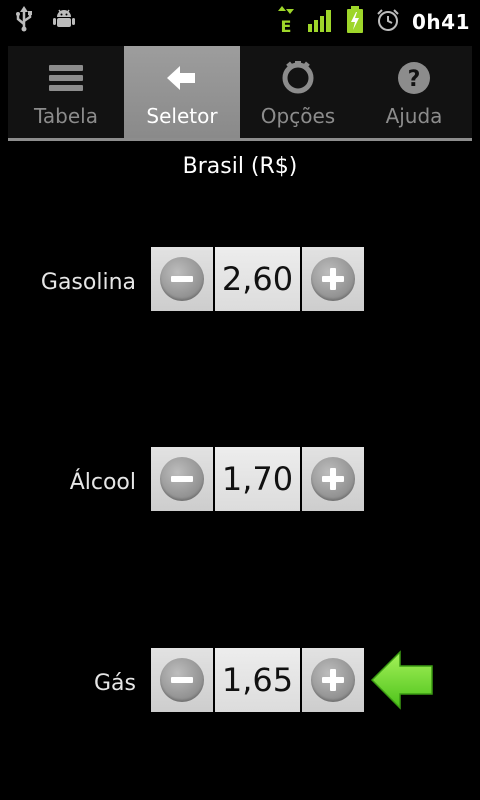 Image resolution: width=480 pixels, height=800 pixels. What do you see at coordinates (182, 80) in the screenshot?
I see `arrow-left-icon` at bounding box center [182, 80].